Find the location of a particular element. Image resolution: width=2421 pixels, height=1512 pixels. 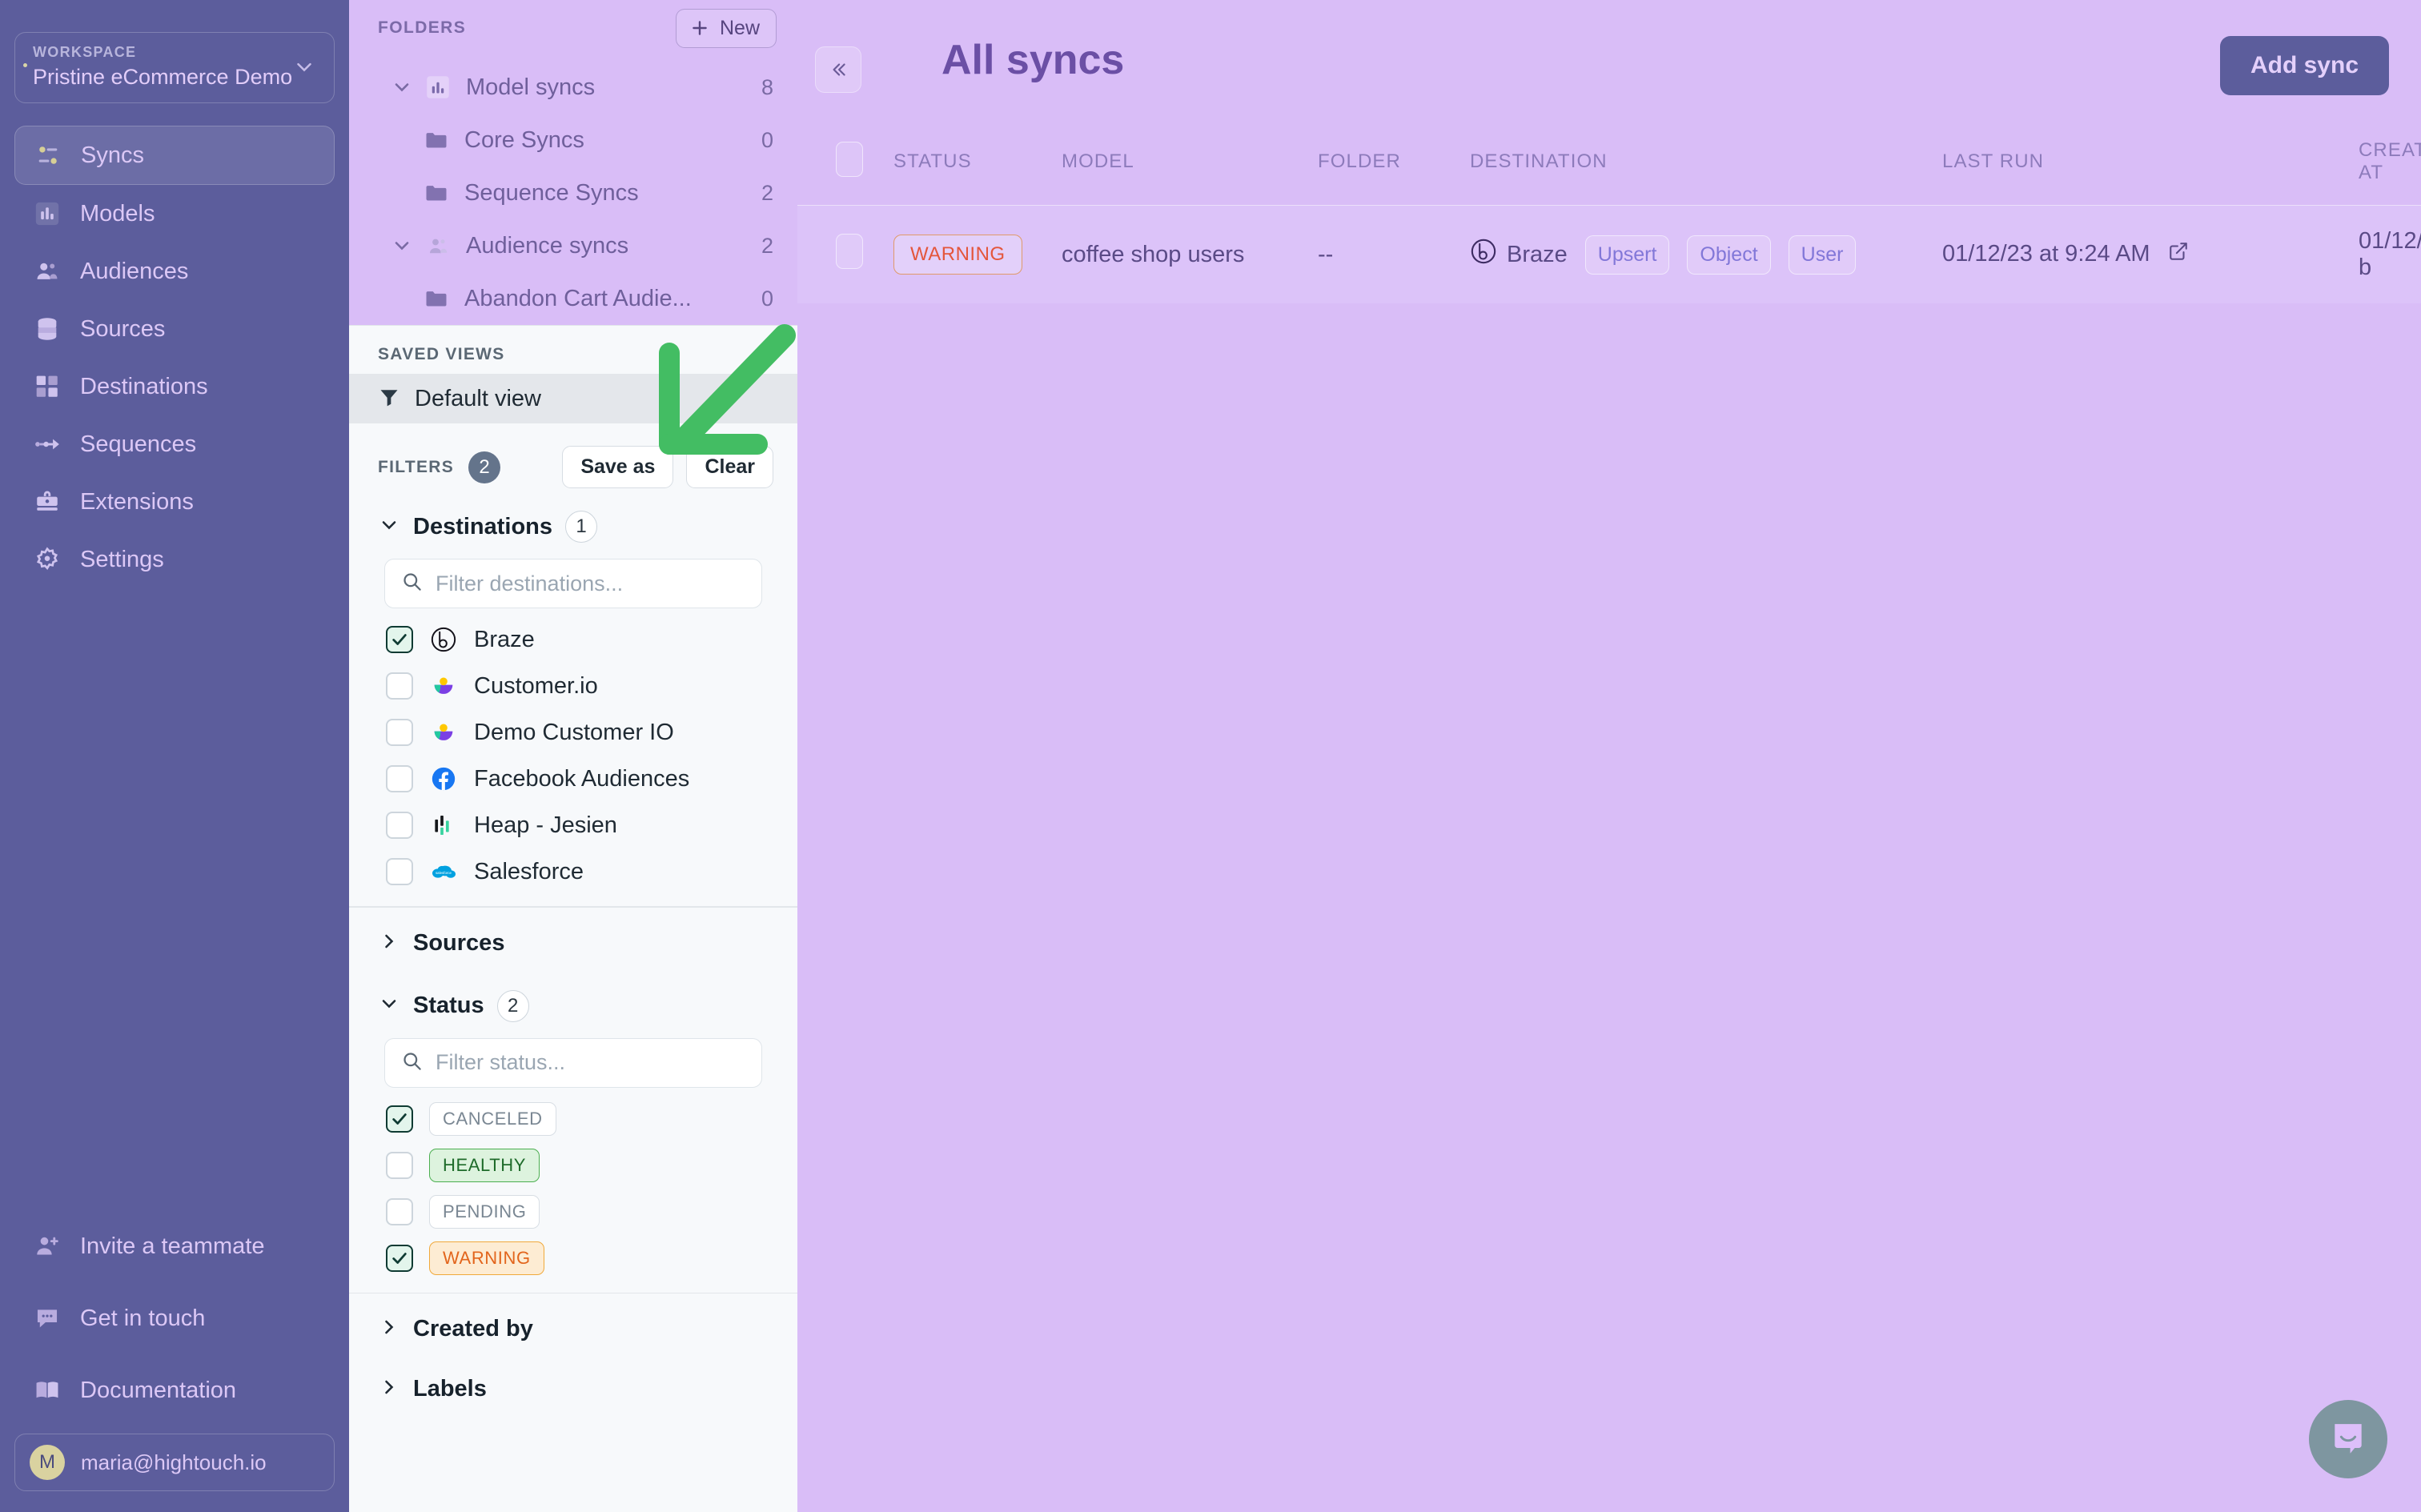

sync-mode-tag: Upsert is located at coordinates (1627, 255).